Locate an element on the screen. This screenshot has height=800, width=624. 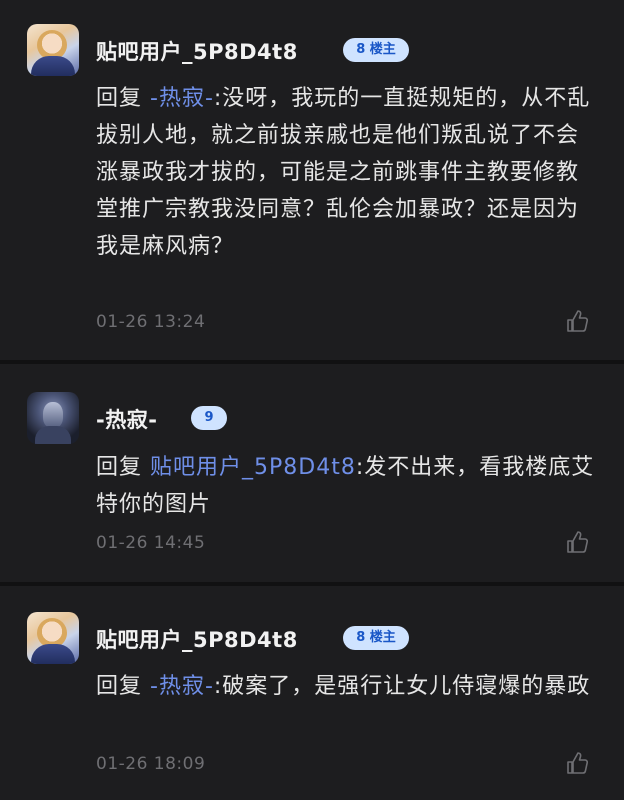
reply-content: :破案了，是强行让女儿侍寝爆的暴政 is located at coordinates (402, 686).